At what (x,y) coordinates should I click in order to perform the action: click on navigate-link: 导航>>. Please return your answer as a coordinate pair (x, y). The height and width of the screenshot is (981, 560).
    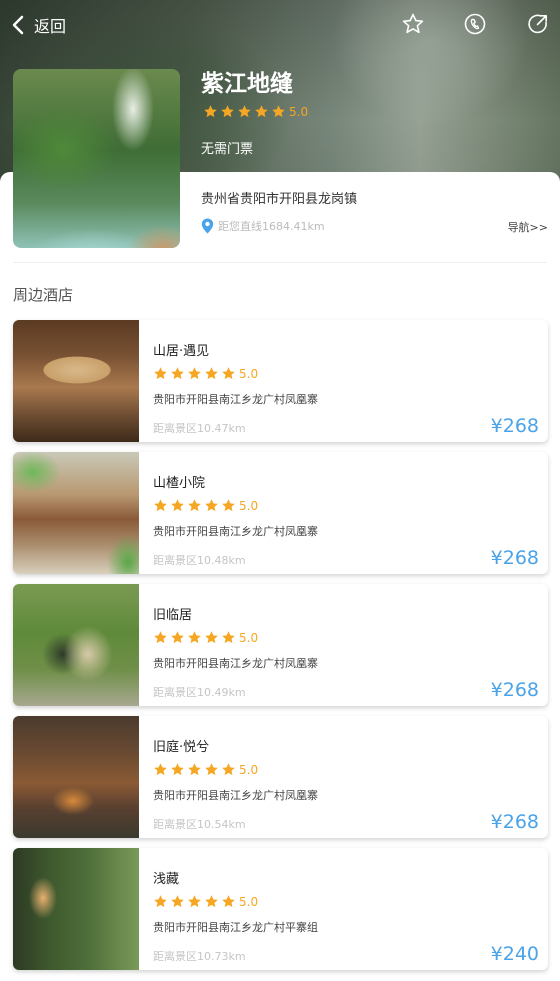
    Looking at the image, I should click on (528, 227).